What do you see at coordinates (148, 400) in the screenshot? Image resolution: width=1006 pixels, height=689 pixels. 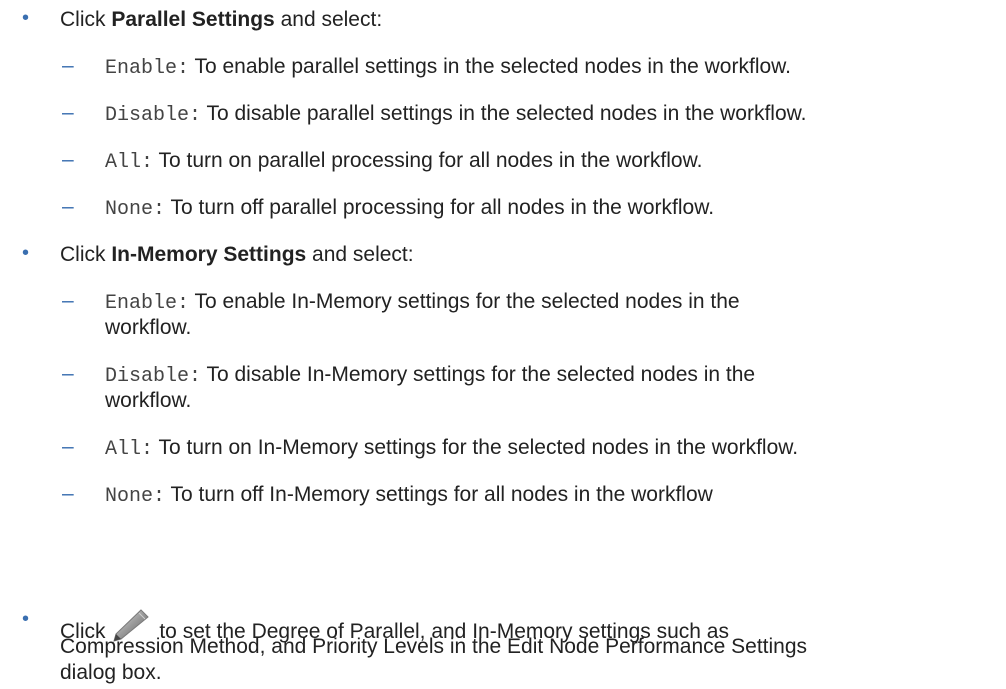 I see `inmemory-option-disable-cont: workflow.` at bounding box center [148, 400].